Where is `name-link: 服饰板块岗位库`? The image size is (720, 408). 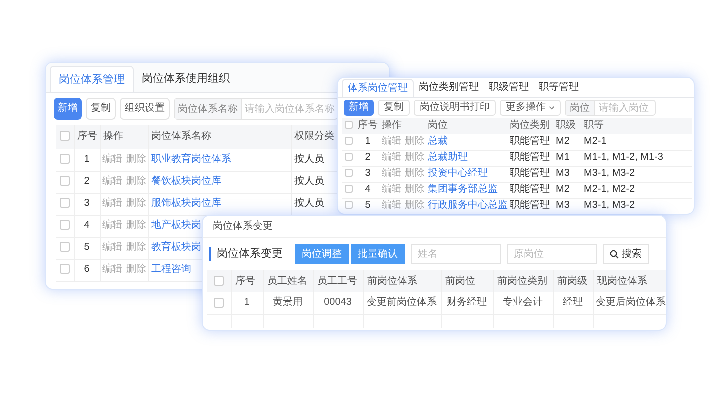
name-link: 服饰板块岗位库 is located at coordinates (187, 203).